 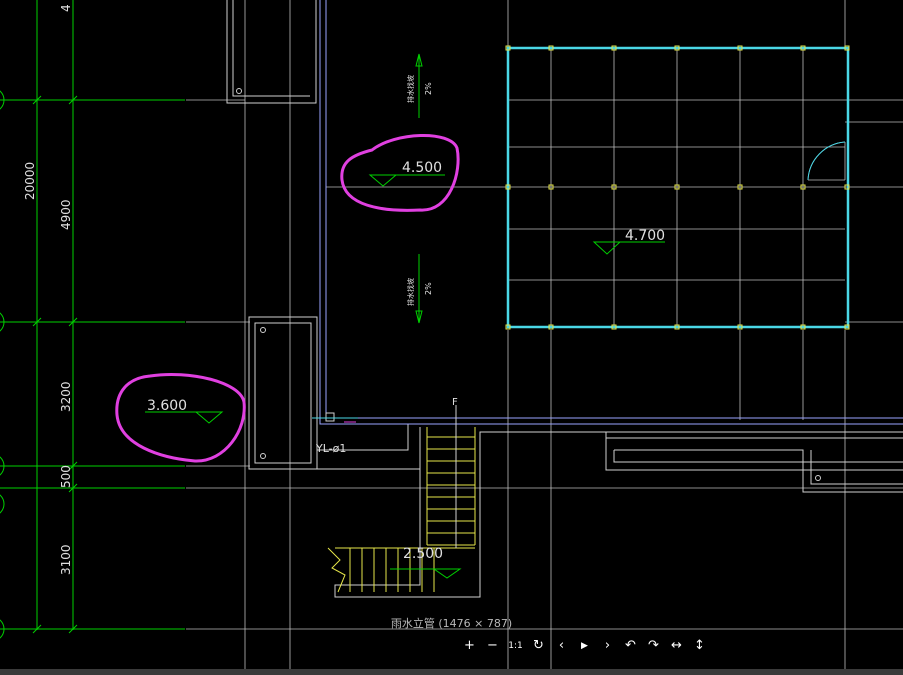 What do you see at coordinates (419, 85) in the screenshot?
I see `slope-arrow-top: 排水找坡 2%` at bounding box center [419, 85].